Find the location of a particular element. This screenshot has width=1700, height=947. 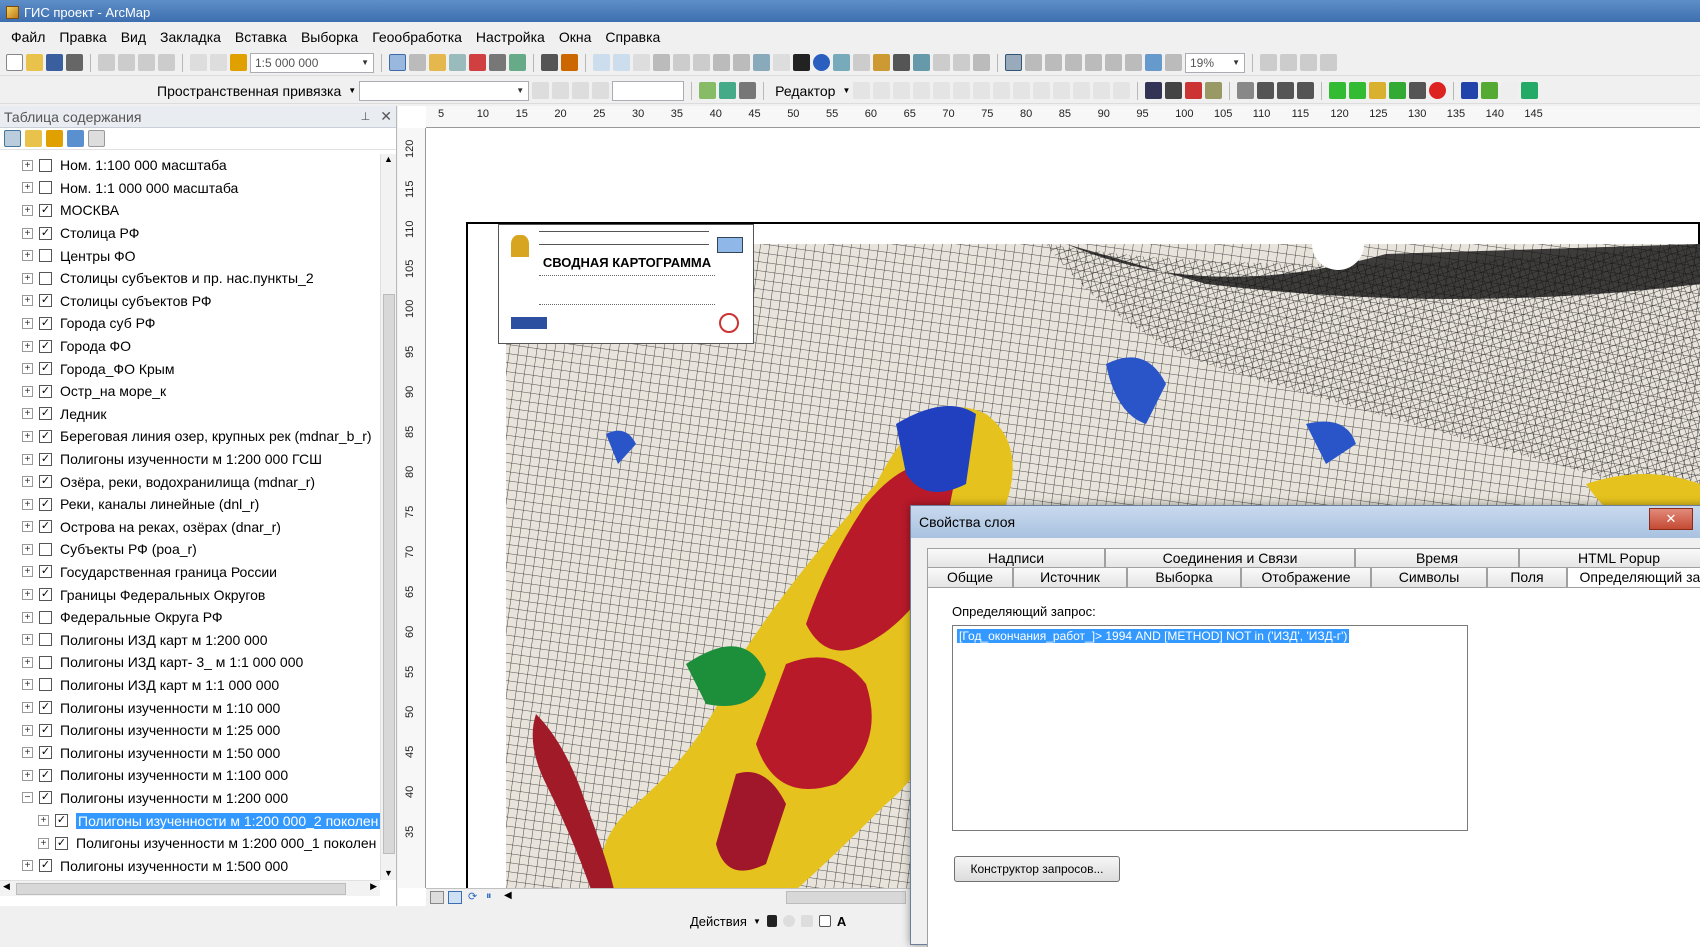

search-window-icon is located at coordinates (457, 62).